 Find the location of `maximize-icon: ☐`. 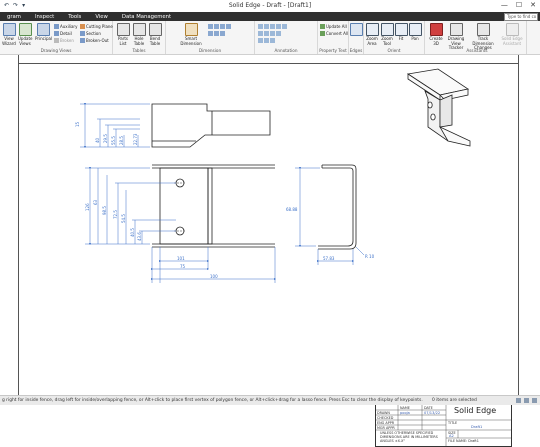

maximize-icon: ☐ is located at coordinates (519, 5).